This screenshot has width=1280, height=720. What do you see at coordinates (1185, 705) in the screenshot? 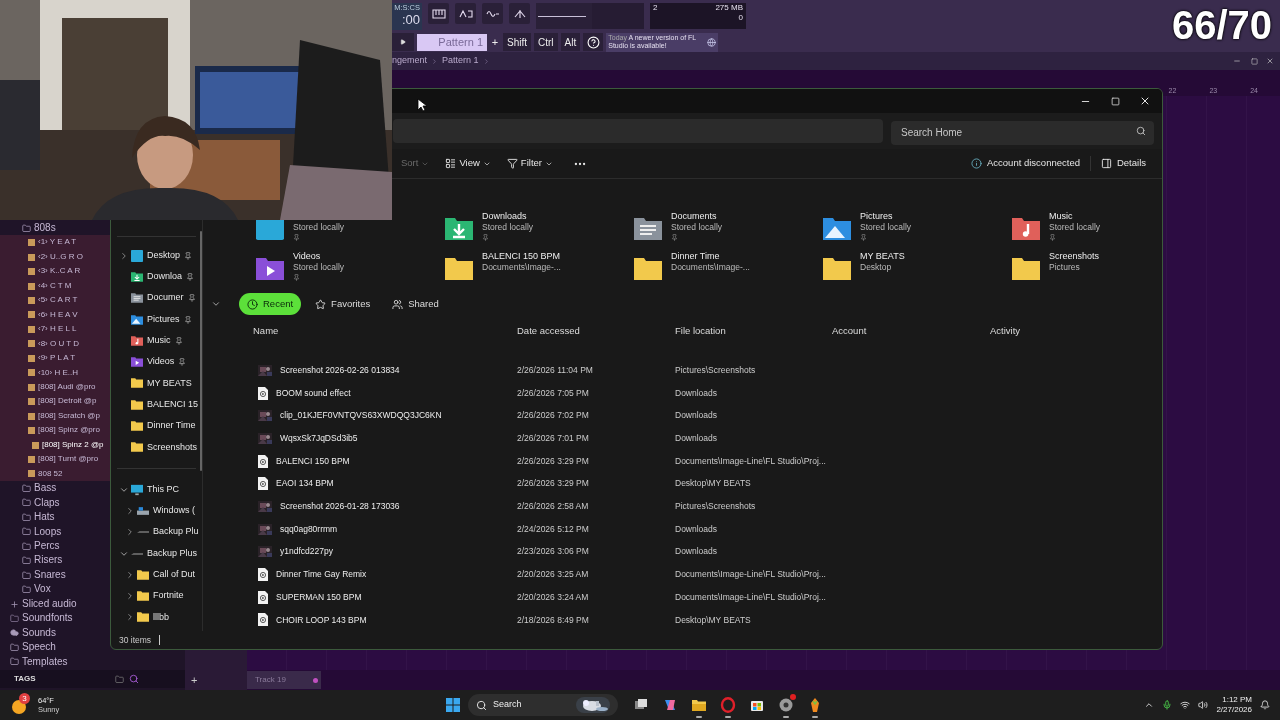
I see `wifi-icon` at bounding box center [1185, 705].